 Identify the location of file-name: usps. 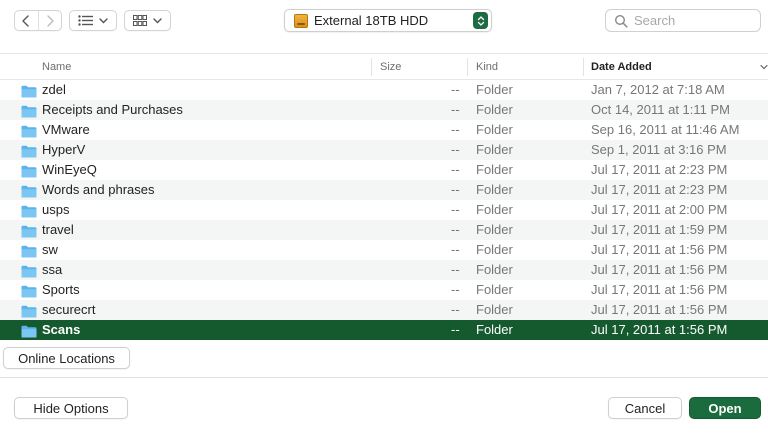
(56, 209).